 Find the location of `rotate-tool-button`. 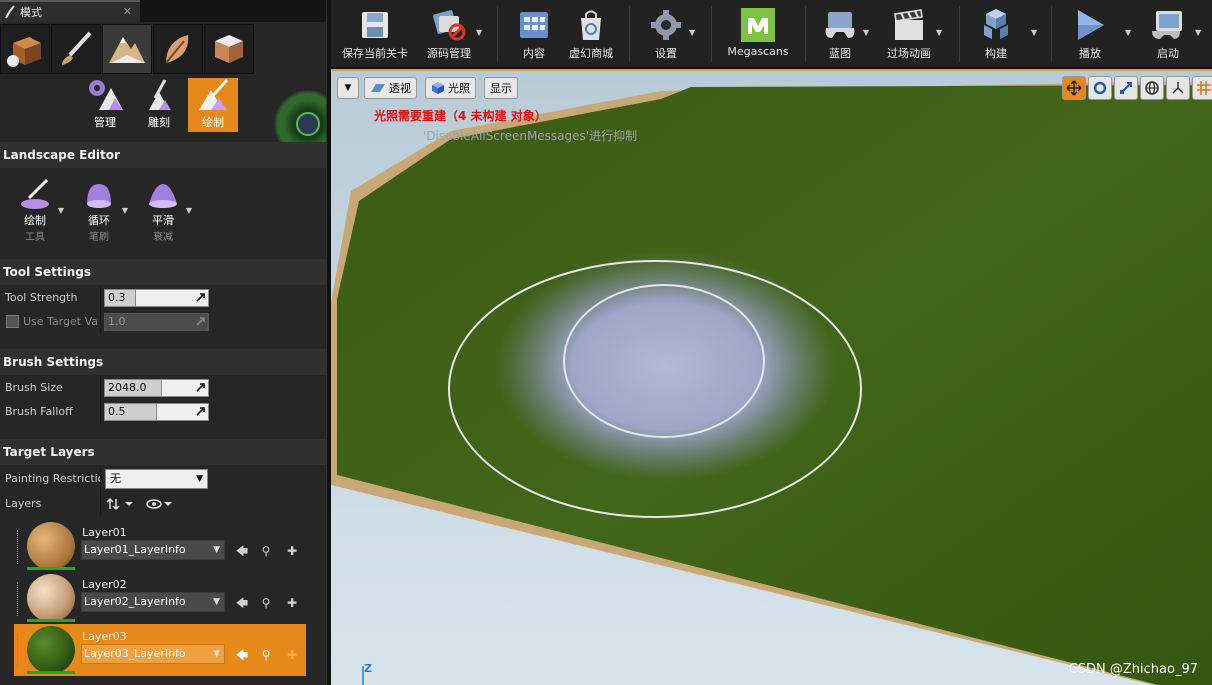

rotate-tool-button is located at coordinates (1100, 88).